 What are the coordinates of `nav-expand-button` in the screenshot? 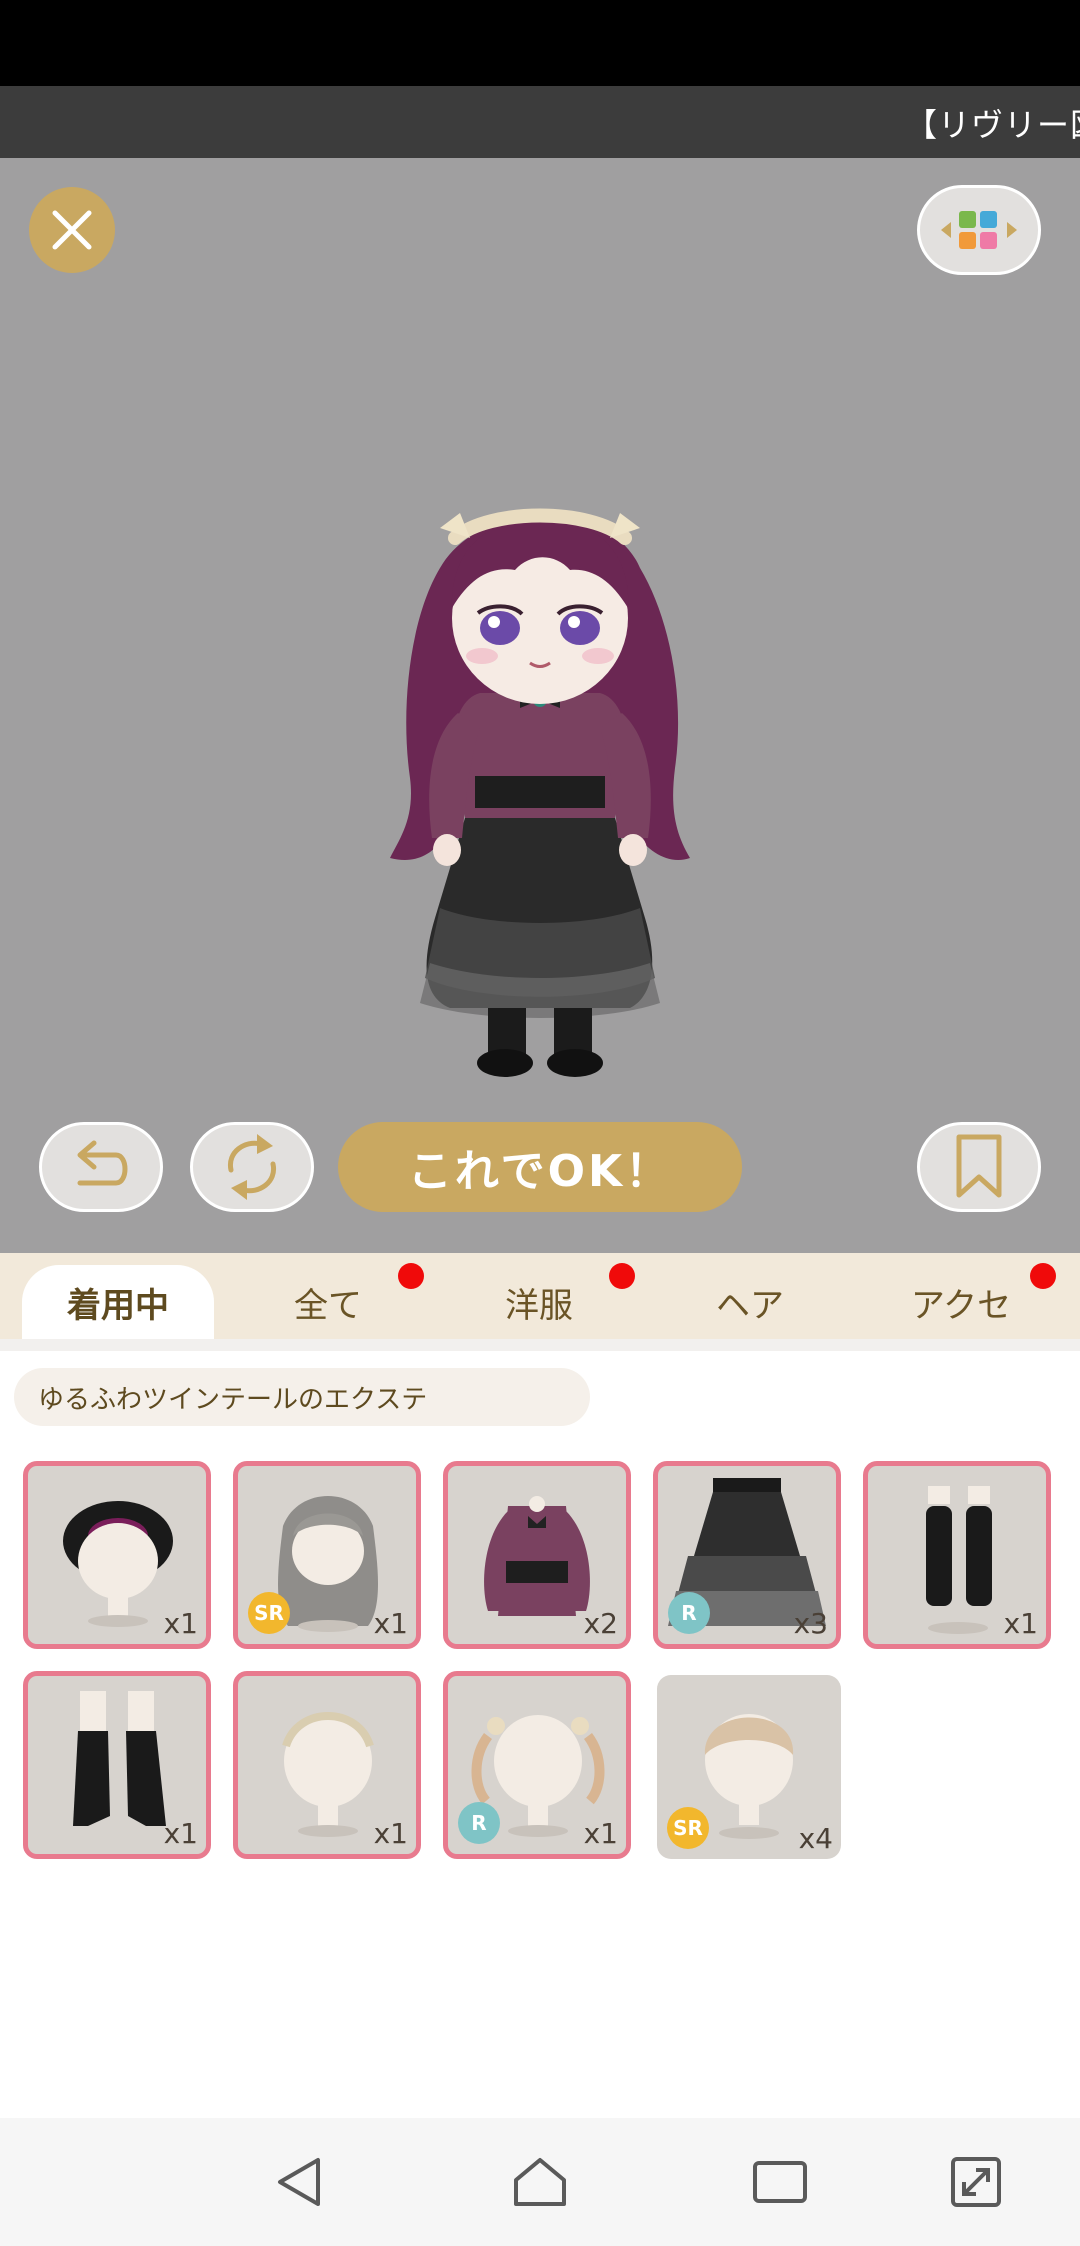 It's located at (976, 2182).